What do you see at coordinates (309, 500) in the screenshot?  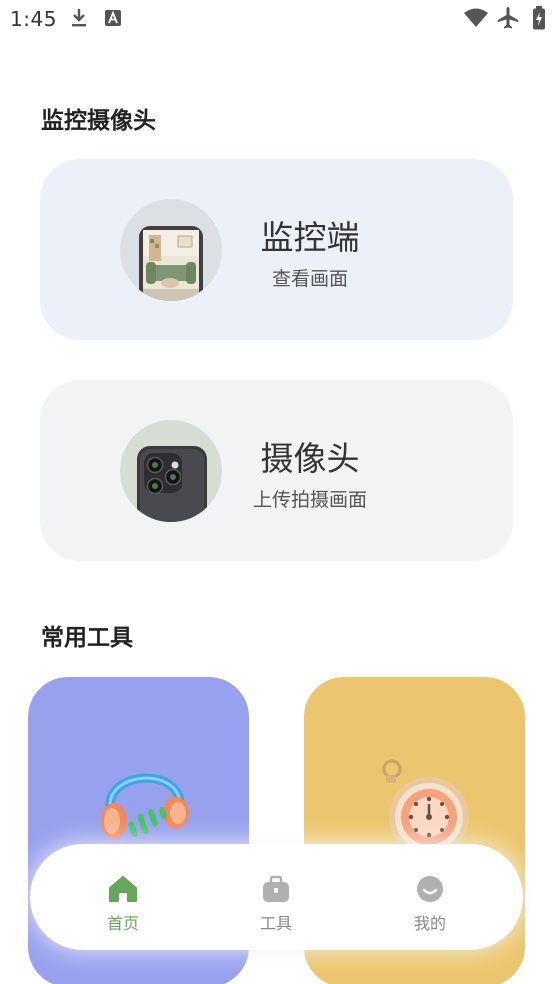 I see `camera-card-subtitle: 上传拍摄画面` at bounding box center [309, 500].